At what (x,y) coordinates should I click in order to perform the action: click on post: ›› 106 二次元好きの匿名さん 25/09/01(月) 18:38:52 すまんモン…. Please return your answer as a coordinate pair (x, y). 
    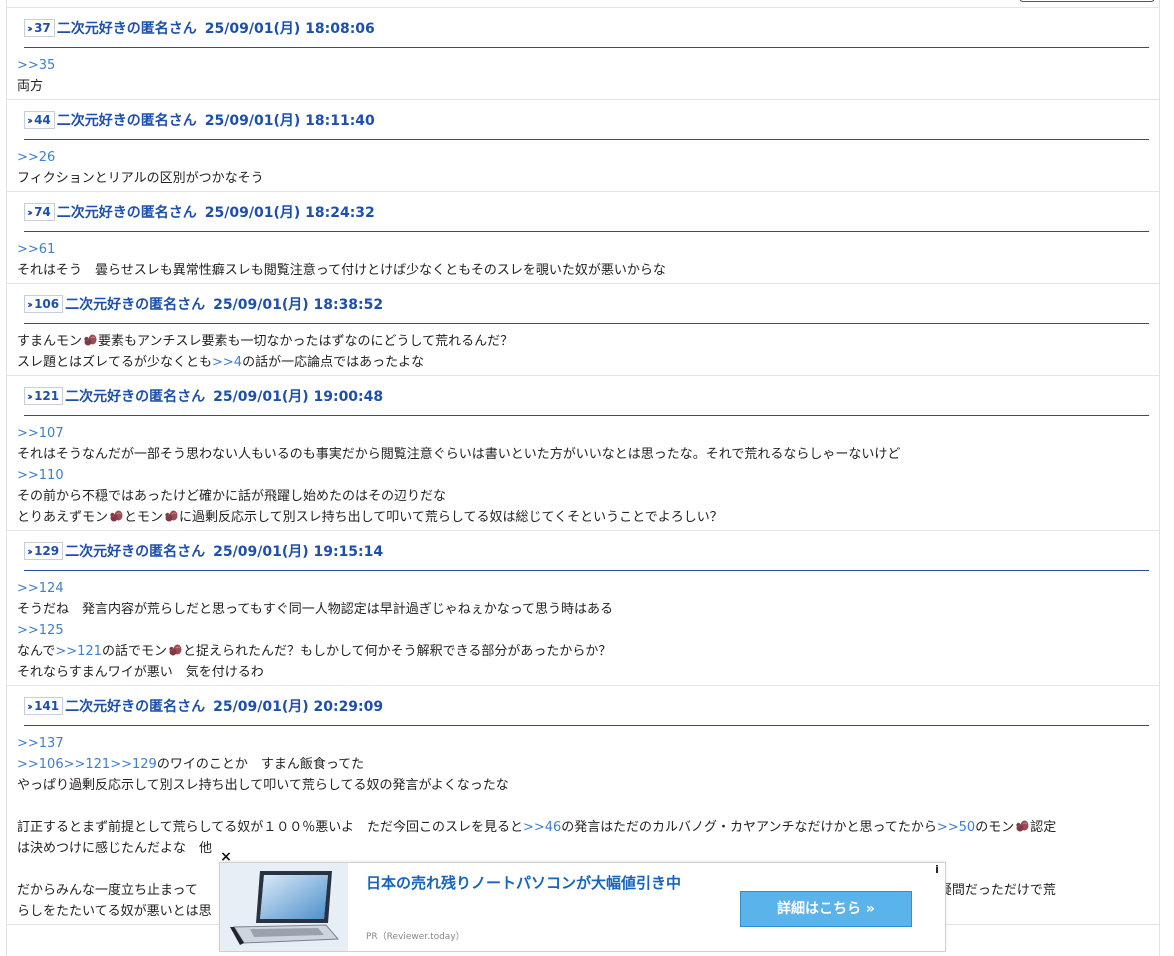
    Looking at the image, I should click on (583, 330).